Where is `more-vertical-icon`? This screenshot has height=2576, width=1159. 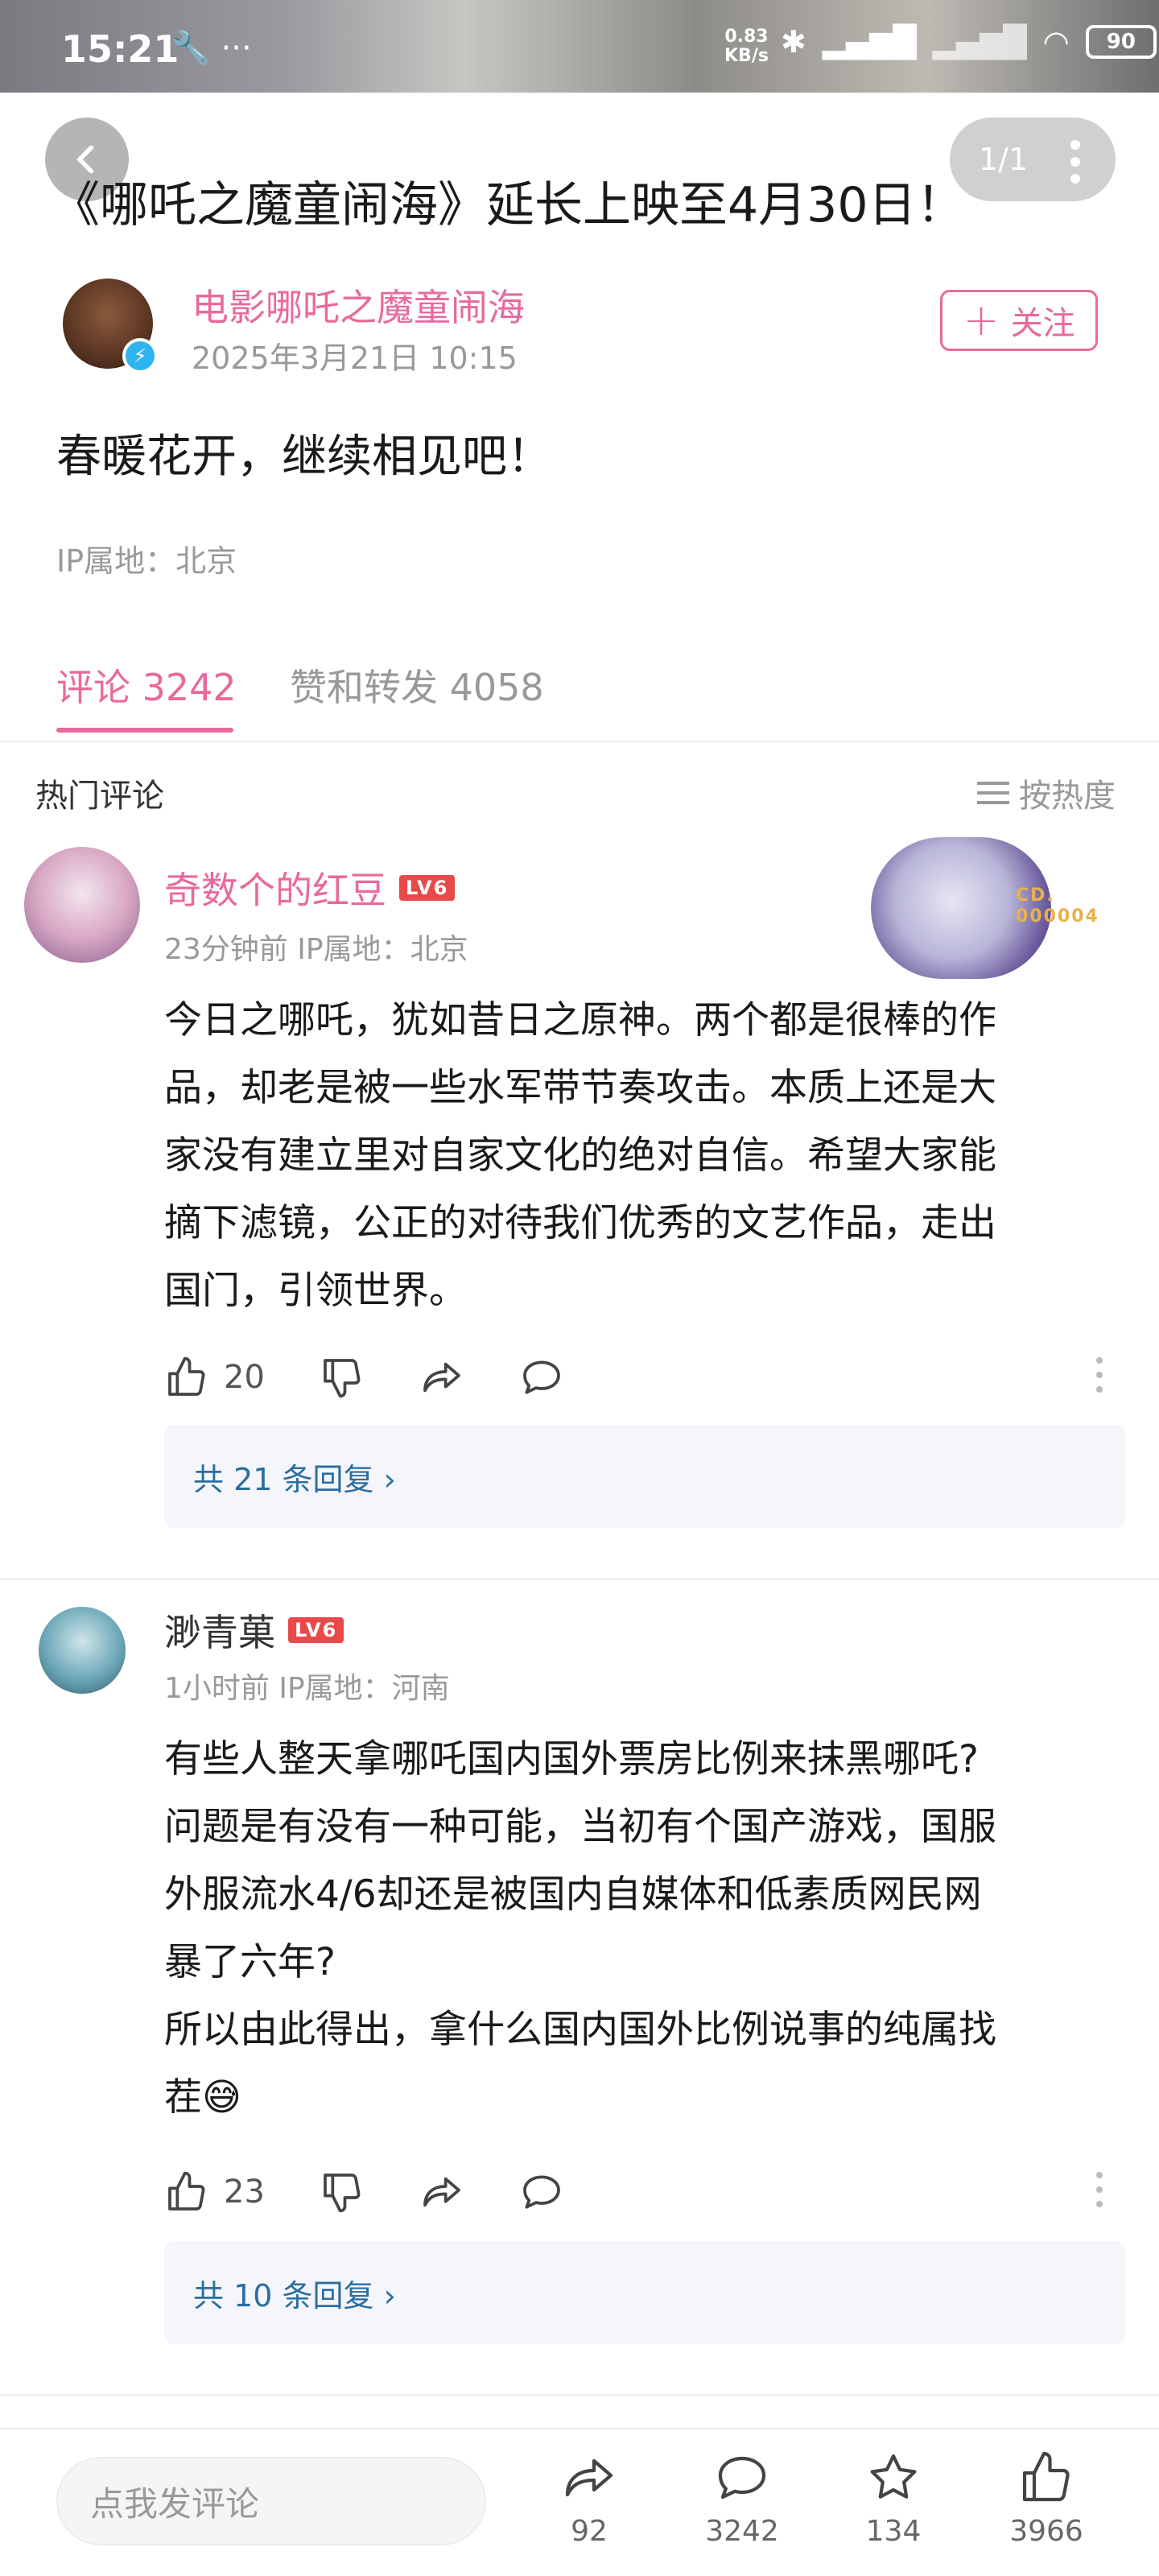 more-vertical-icon is located at coordinates (1075, 162).